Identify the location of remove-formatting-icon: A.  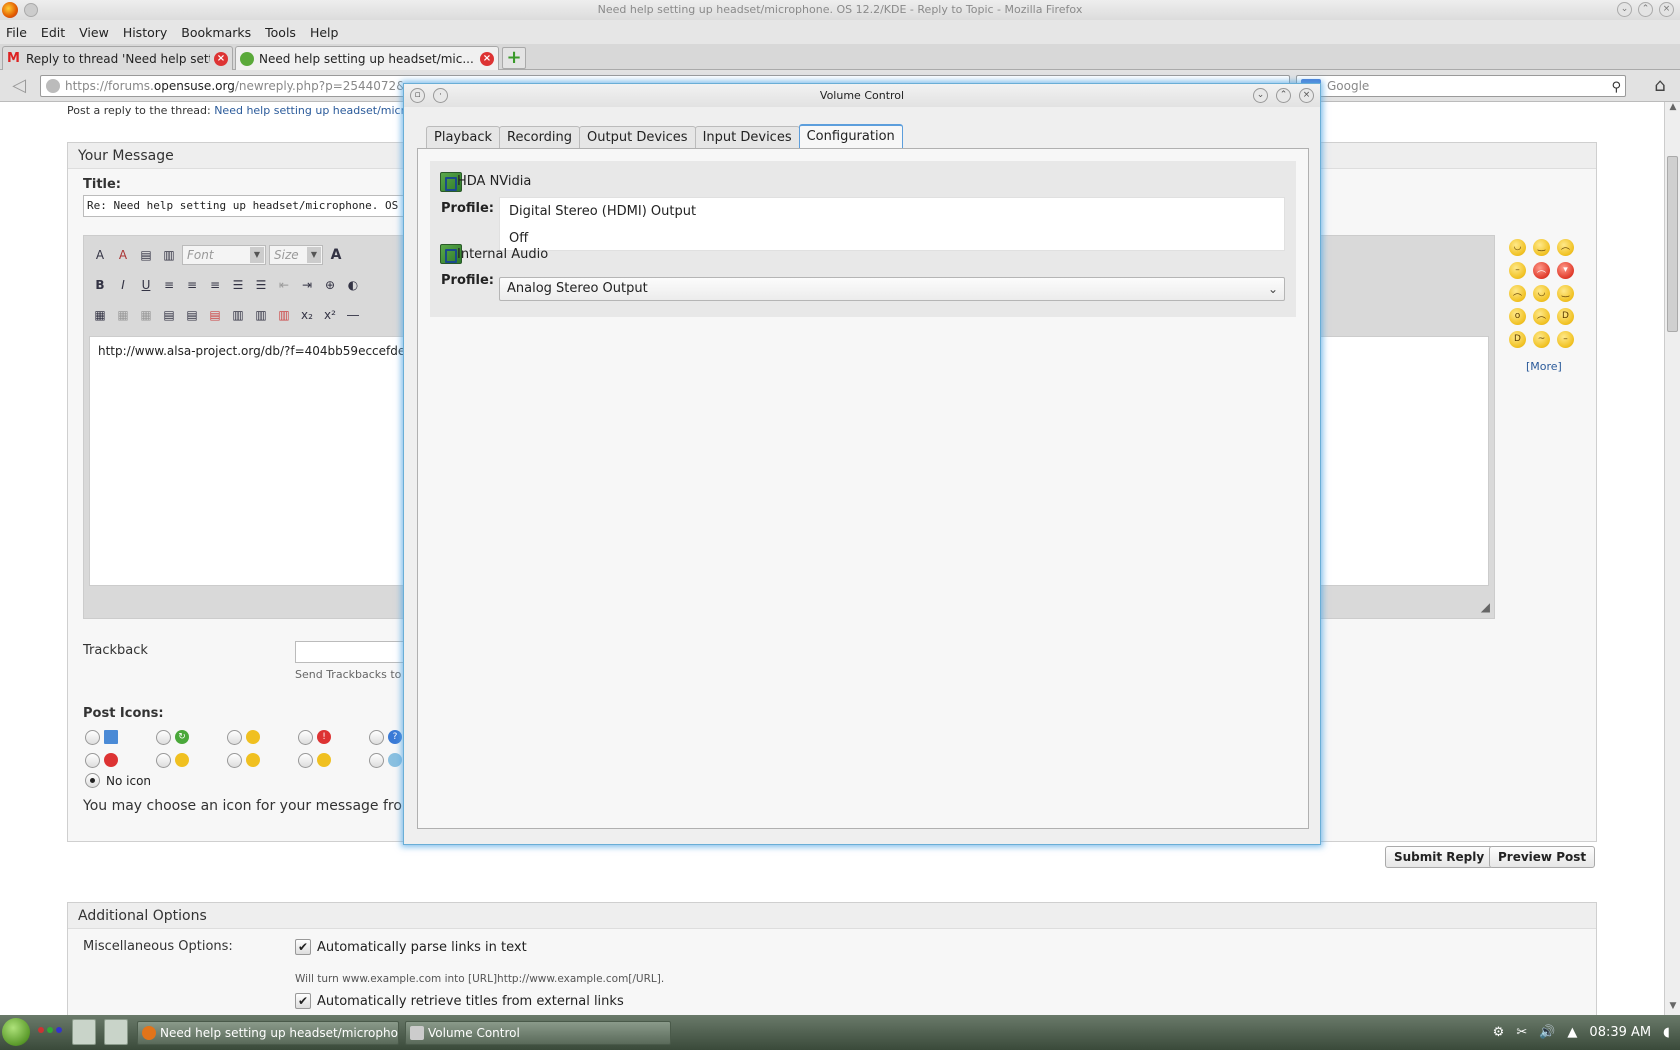
(123, 255).